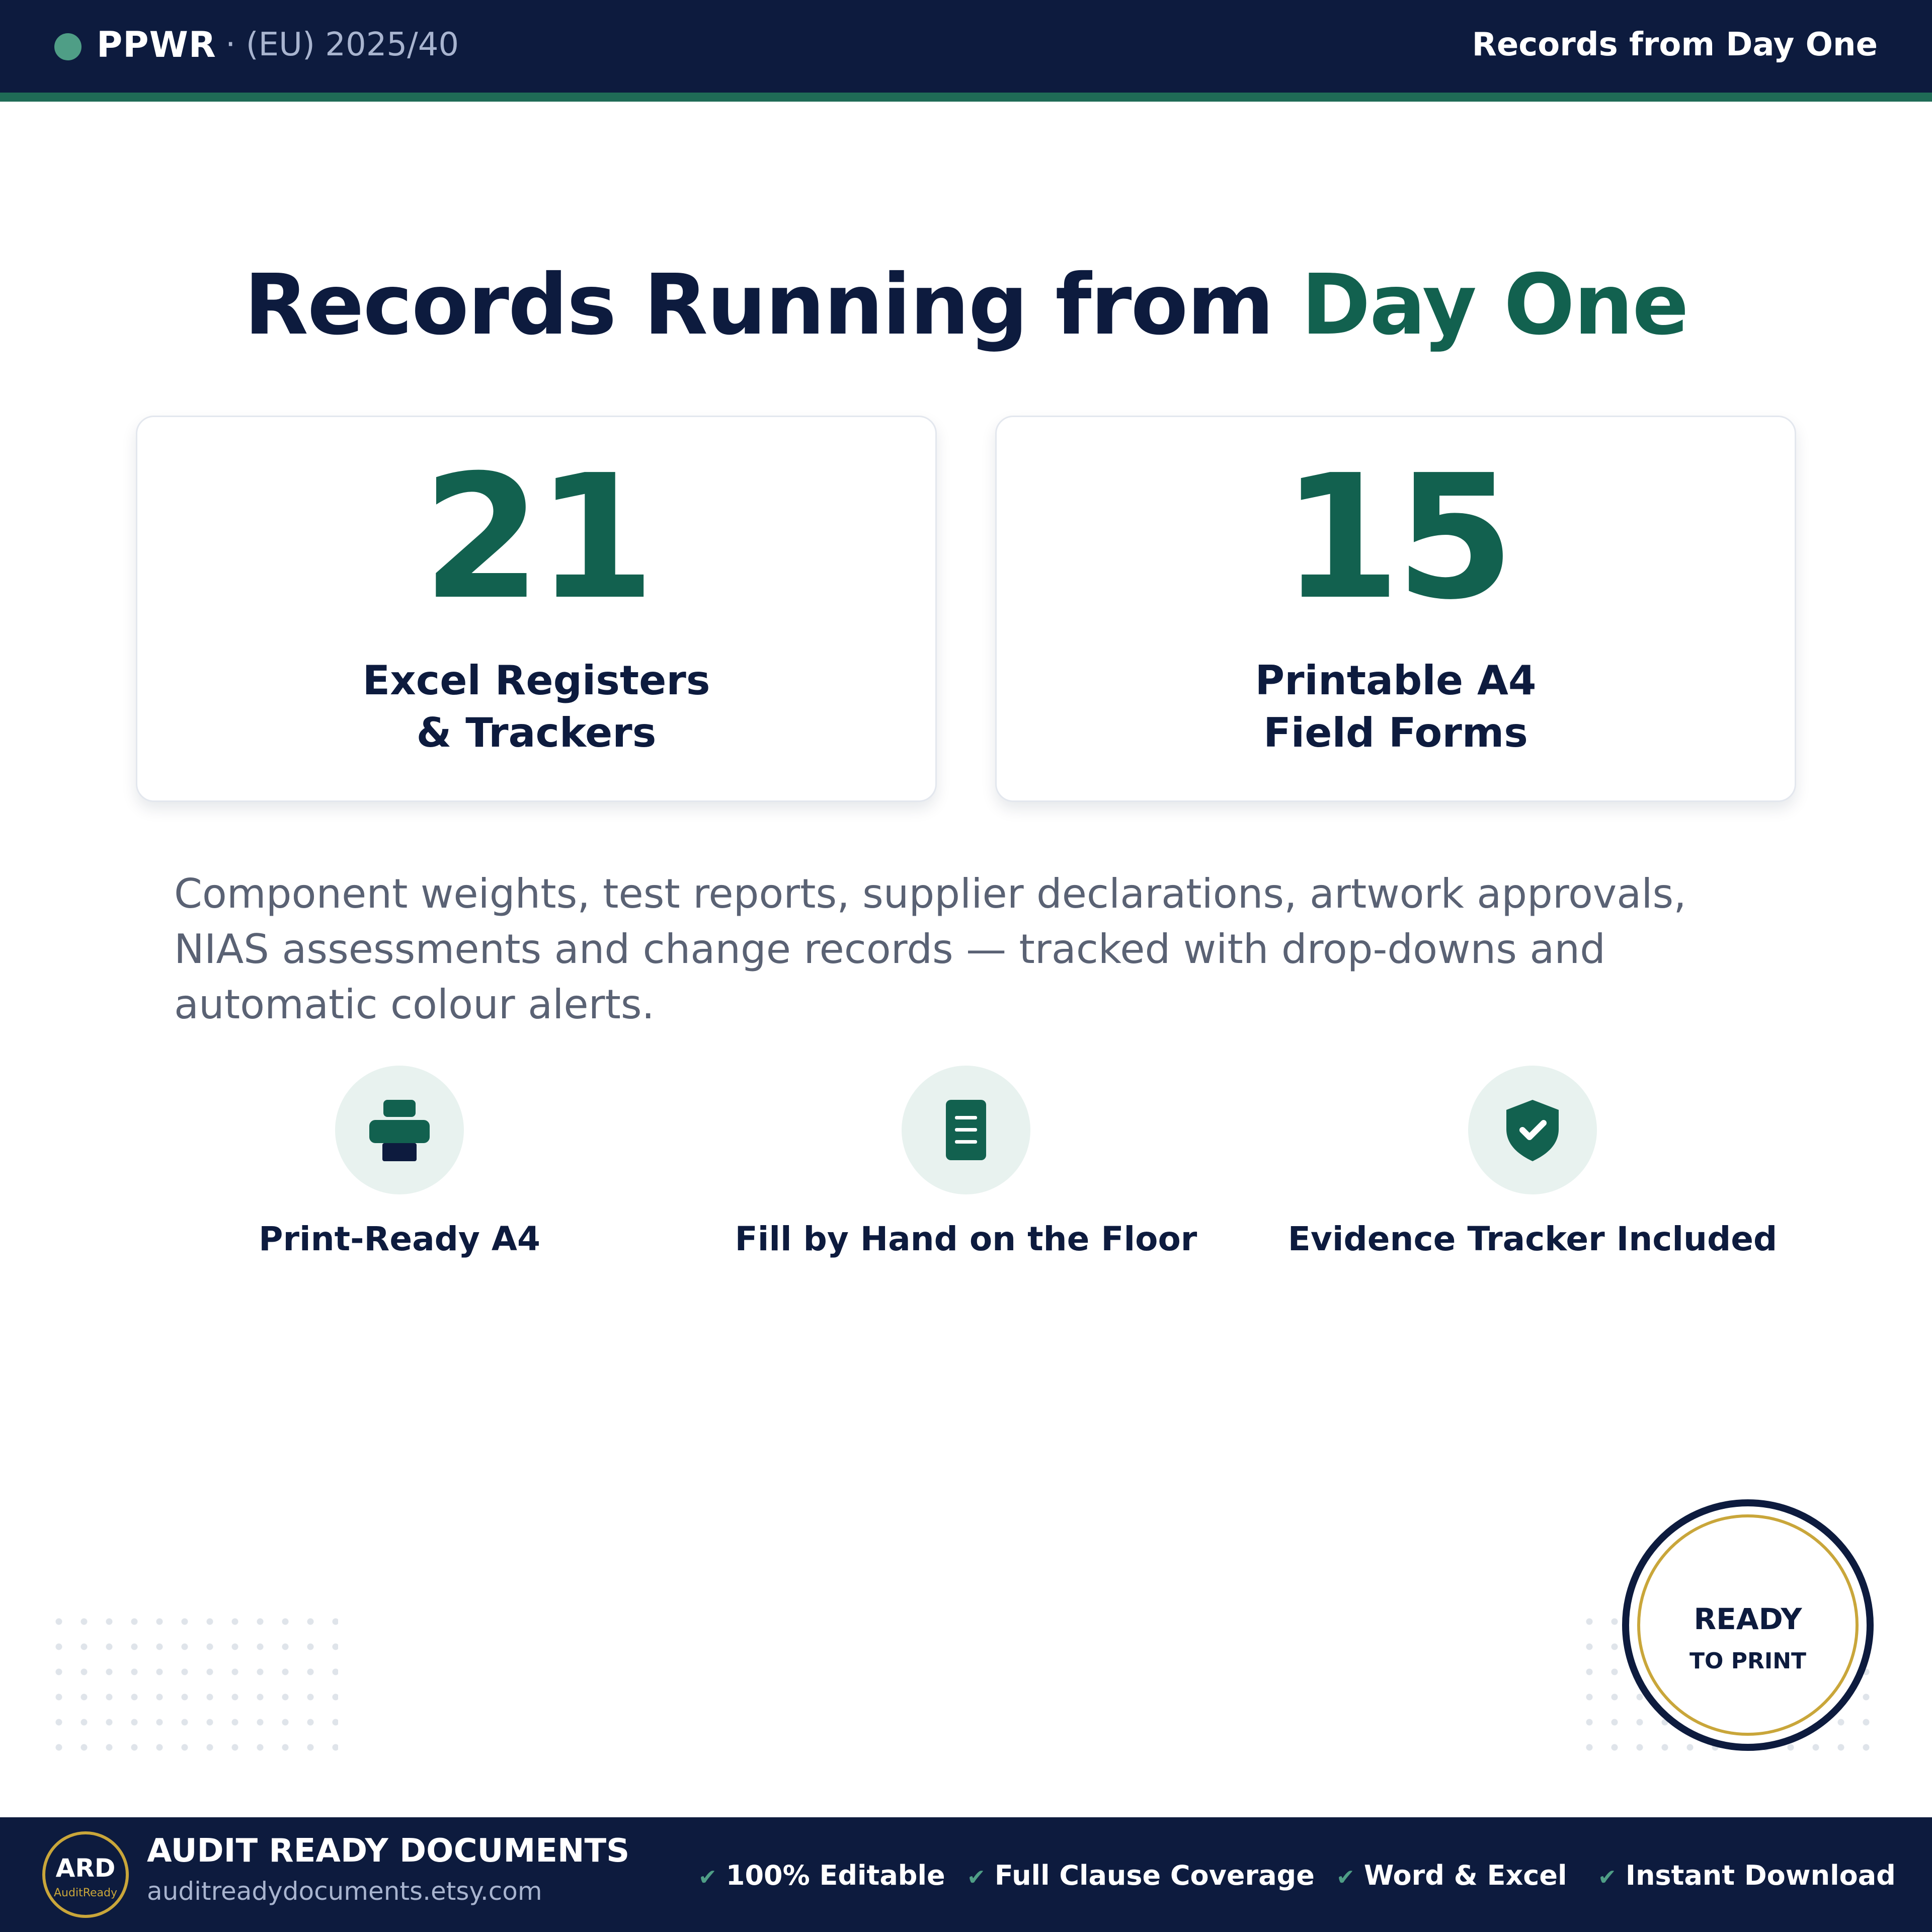 The image size is (1932, 1932). Describe the element at coordinates (1748, 1661) in the screenshot. I see `badge-line2: TO PRINT` at that location.